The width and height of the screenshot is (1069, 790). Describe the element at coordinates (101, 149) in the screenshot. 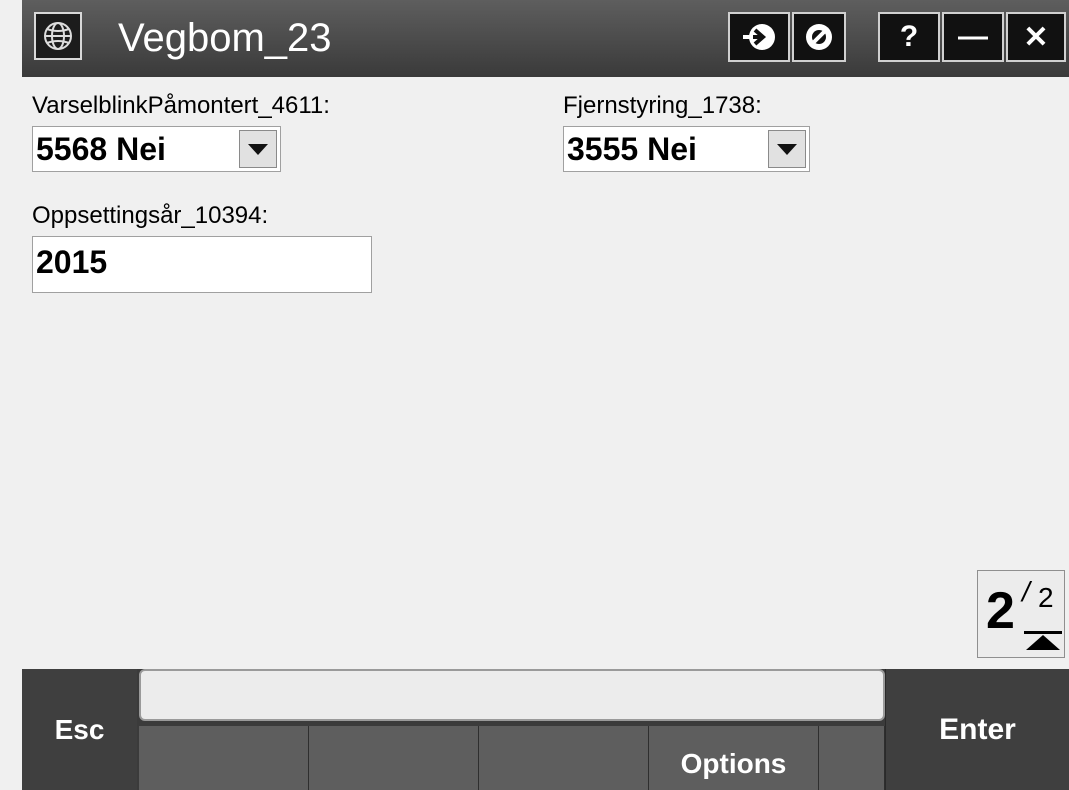

I see `varselblink-value: 5568 Nei` at that location.